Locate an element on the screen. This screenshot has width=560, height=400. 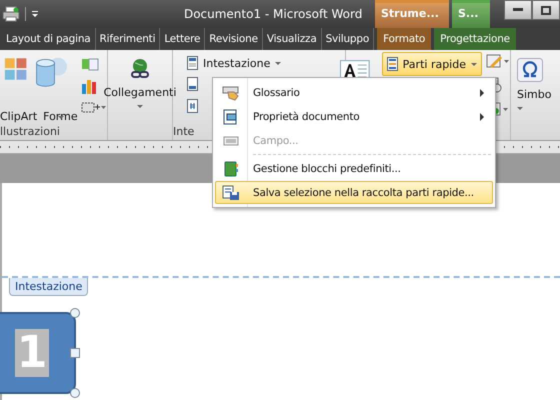
keyboard-hand-icon is located at coordinates (231, 92).